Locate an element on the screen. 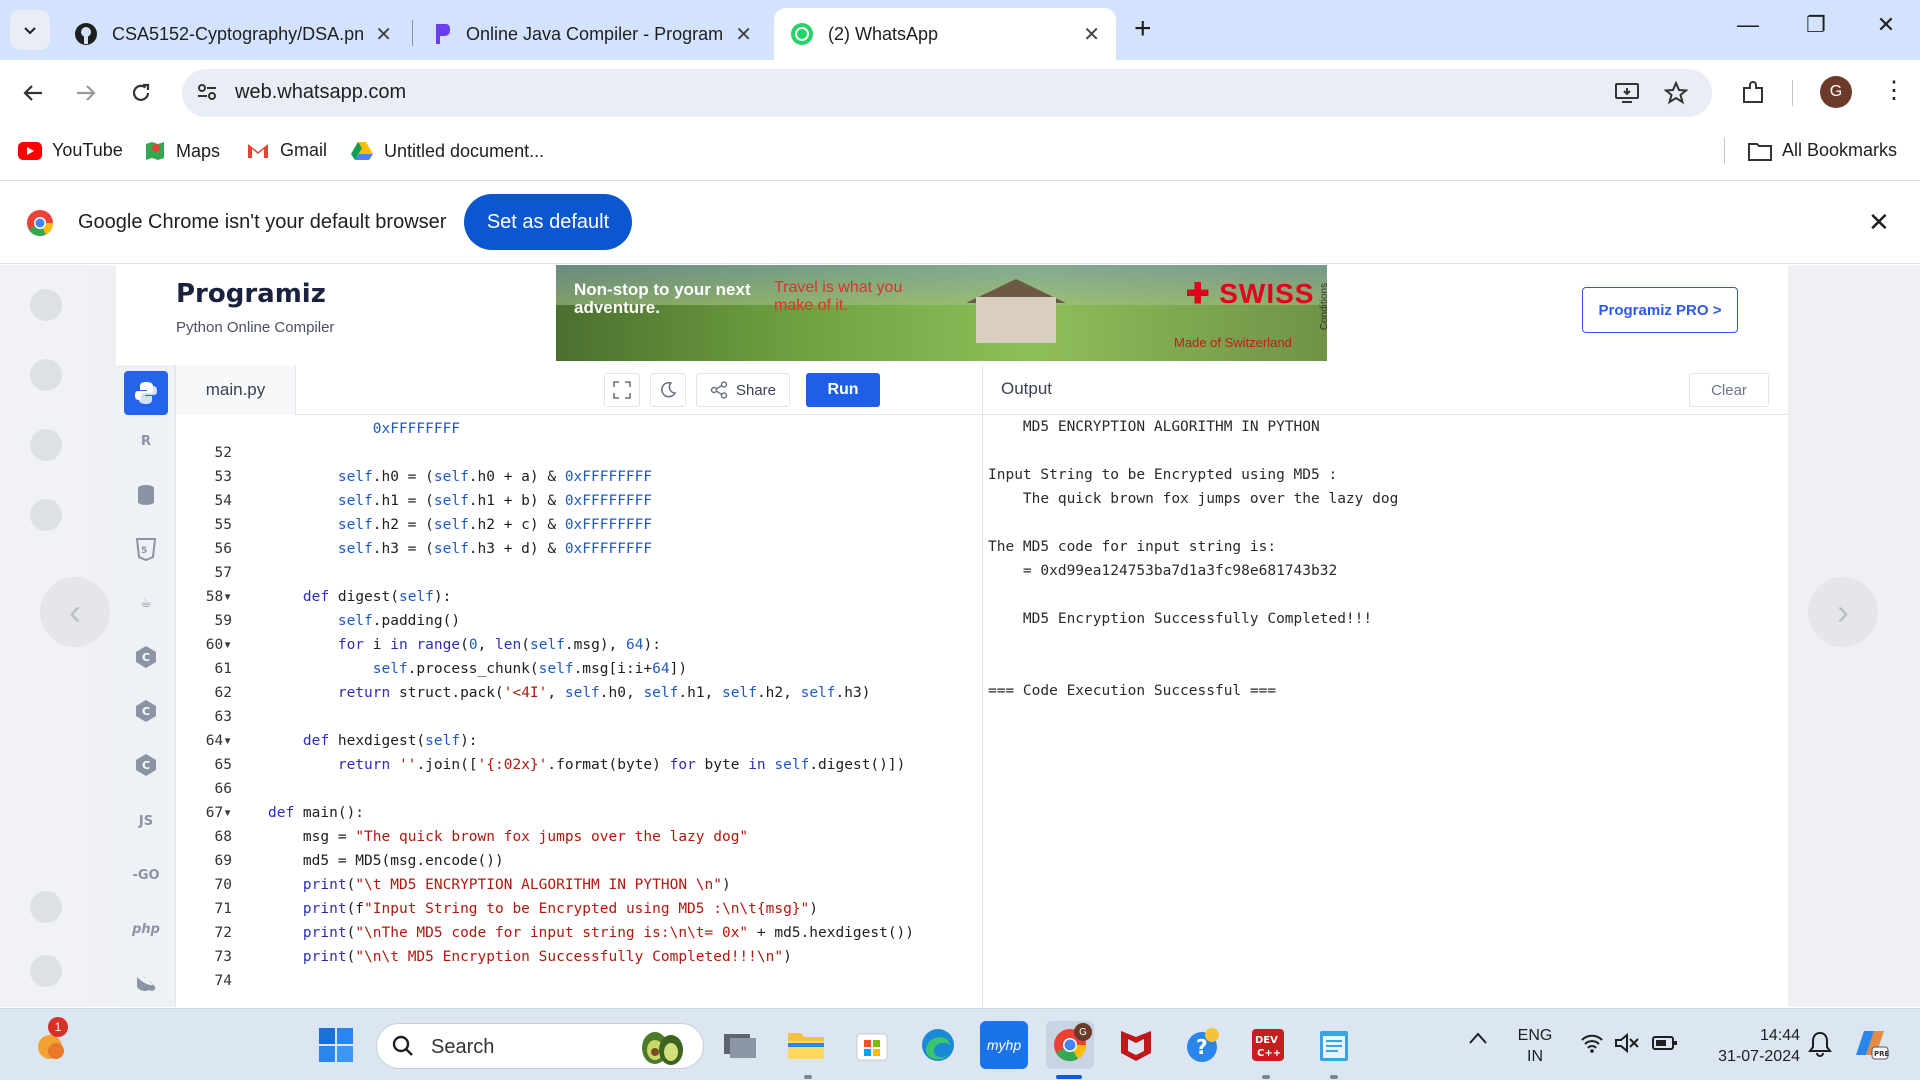 The height and width of the screenshot is (1080, 1920). wifi-icon is located at coordinates (1592, 1045).